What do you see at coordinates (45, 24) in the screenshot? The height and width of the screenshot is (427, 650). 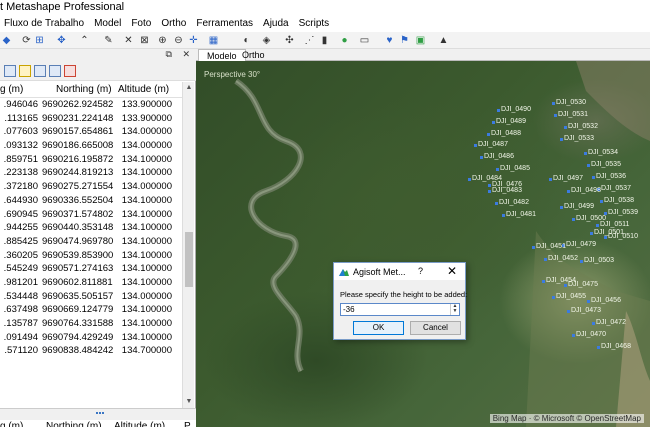 I see `menu-workflow: Fluxo de Trabalho` at bounding box center [45, 24].